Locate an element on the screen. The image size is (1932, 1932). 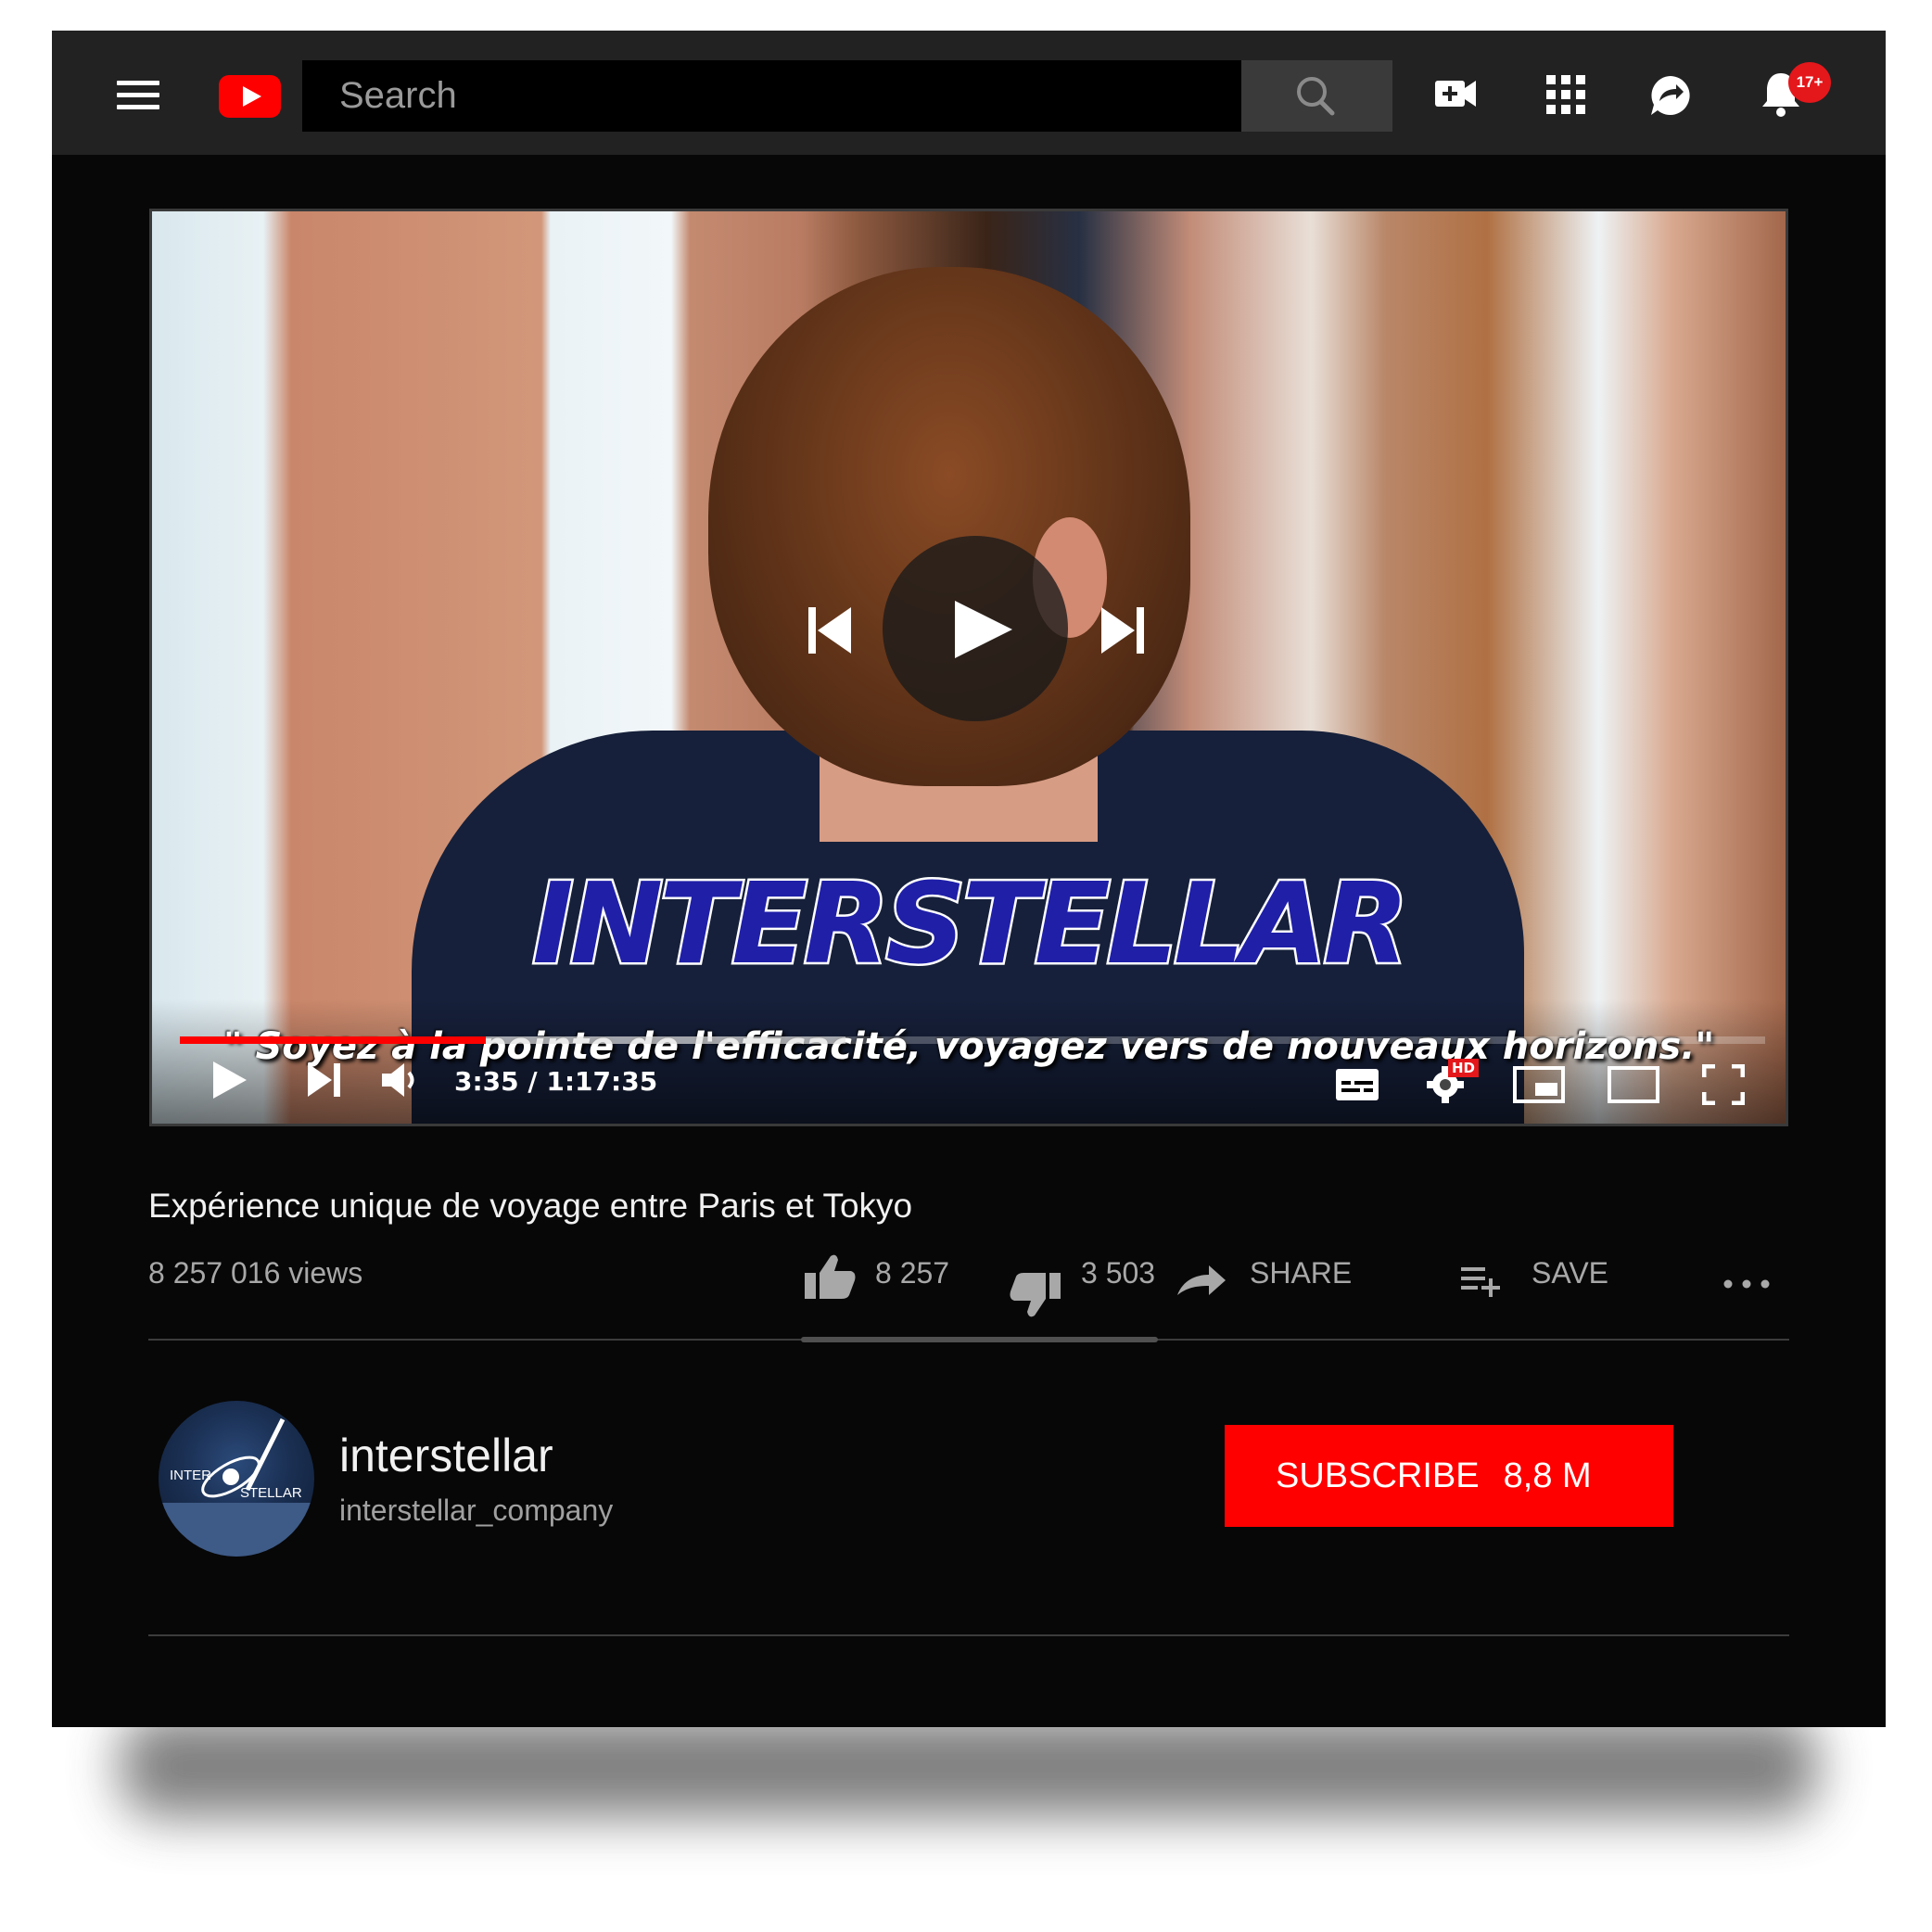
channel-avatar: INTER STELLAR is located at coordinates (236, 1479).